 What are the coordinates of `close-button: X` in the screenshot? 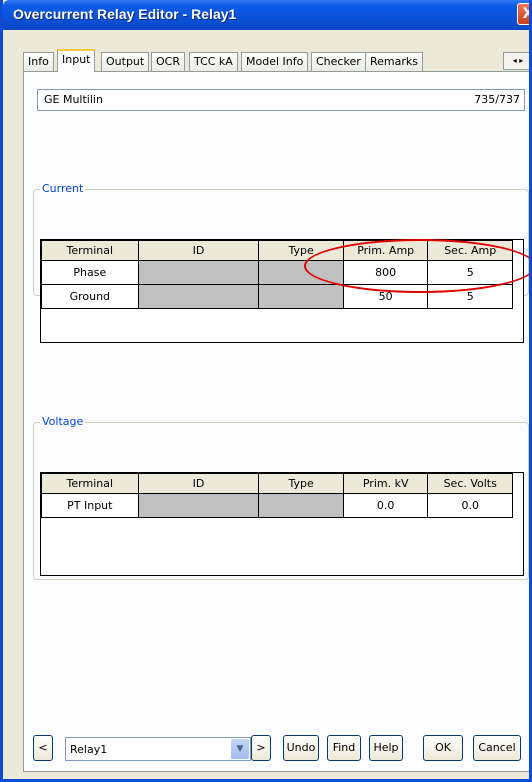 It's located at (523, 14).